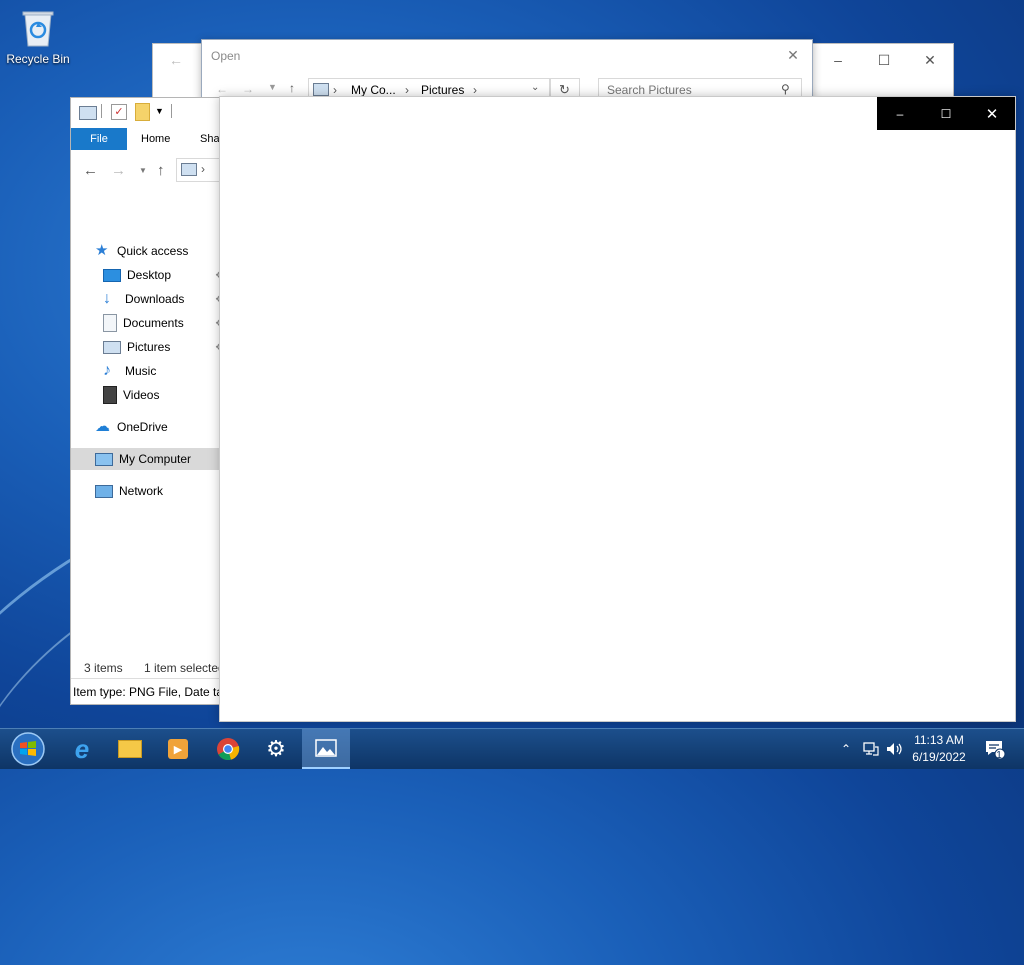 The width and height of the screenshot is (1024, 965). What do you see at coordinates (102, 250) in the screenshot?
I see `star-icon: ★` at bounding box center [102, 250].